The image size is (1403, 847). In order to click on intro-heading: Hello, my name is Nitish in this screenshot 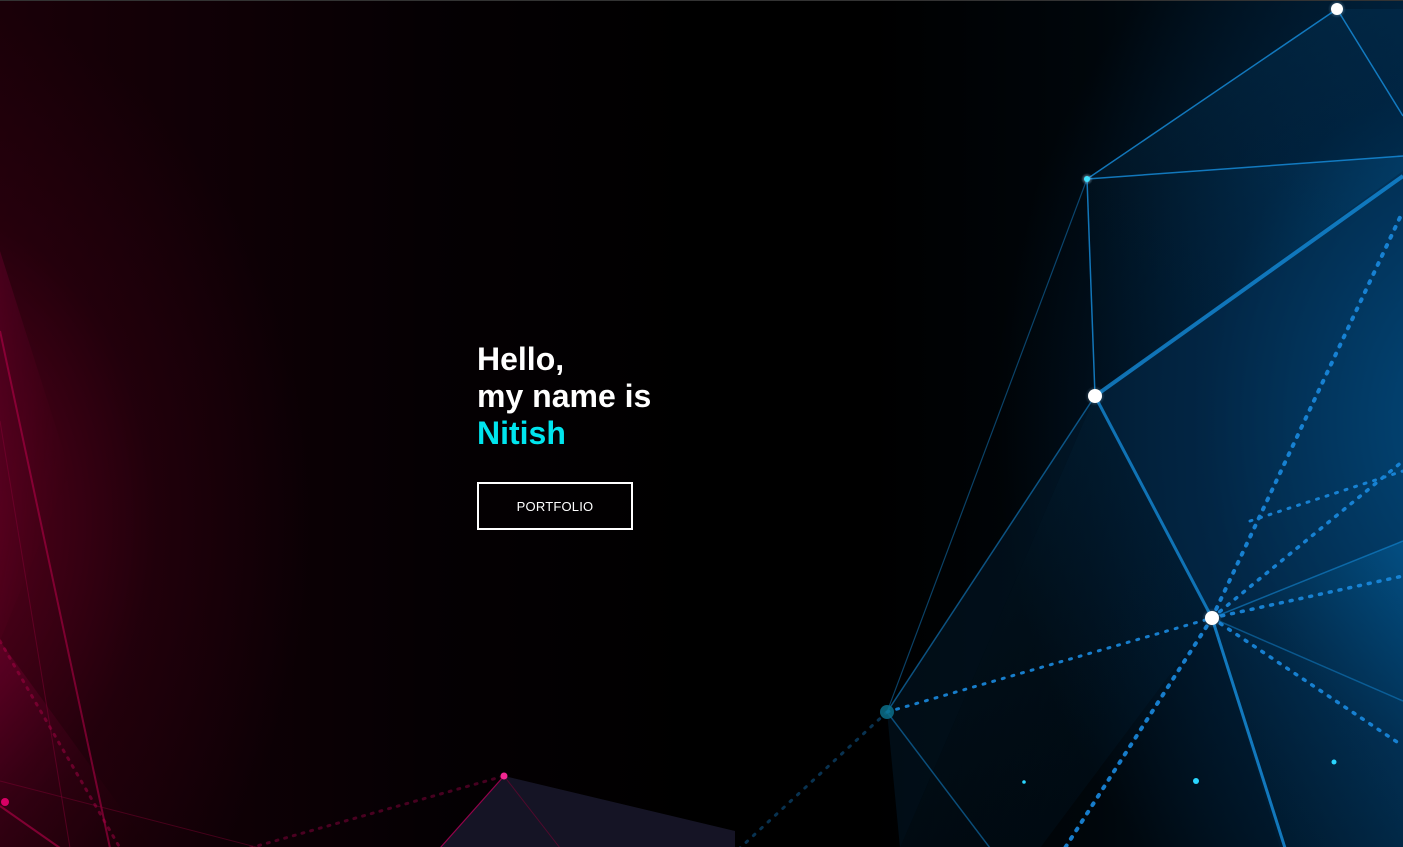, I will do `click(564, 396)`.